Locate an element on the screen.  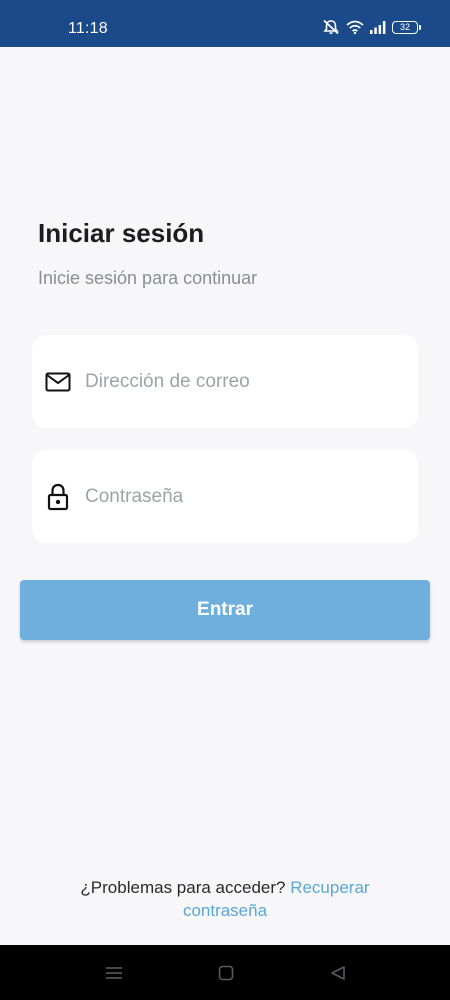
navigation-bar is located at coordinates (225, 972).